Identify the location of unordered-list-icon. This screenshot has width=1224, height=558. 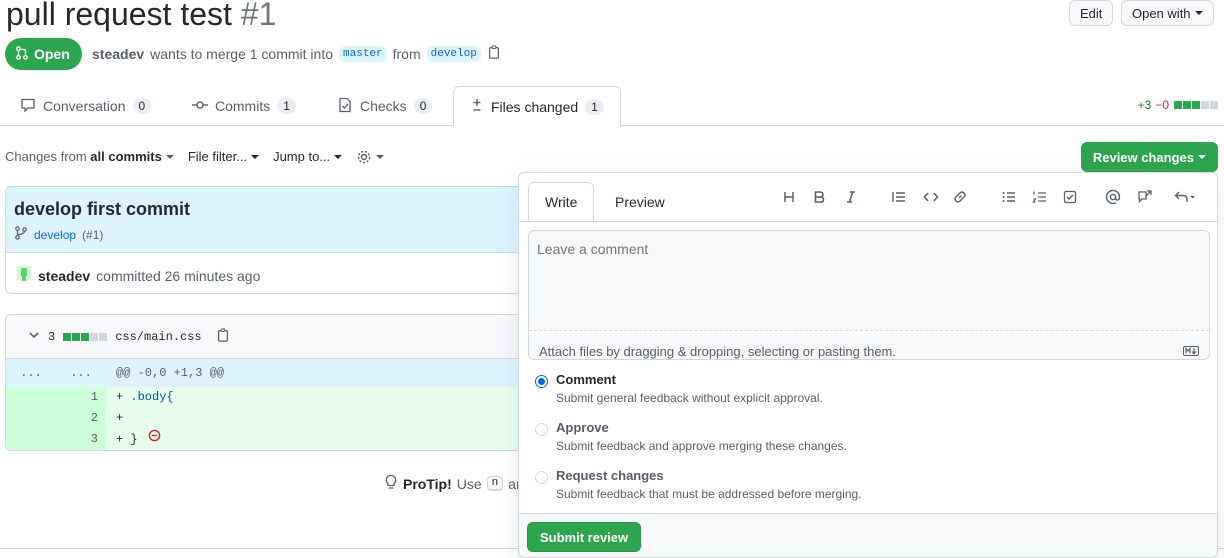
(1009, 197).